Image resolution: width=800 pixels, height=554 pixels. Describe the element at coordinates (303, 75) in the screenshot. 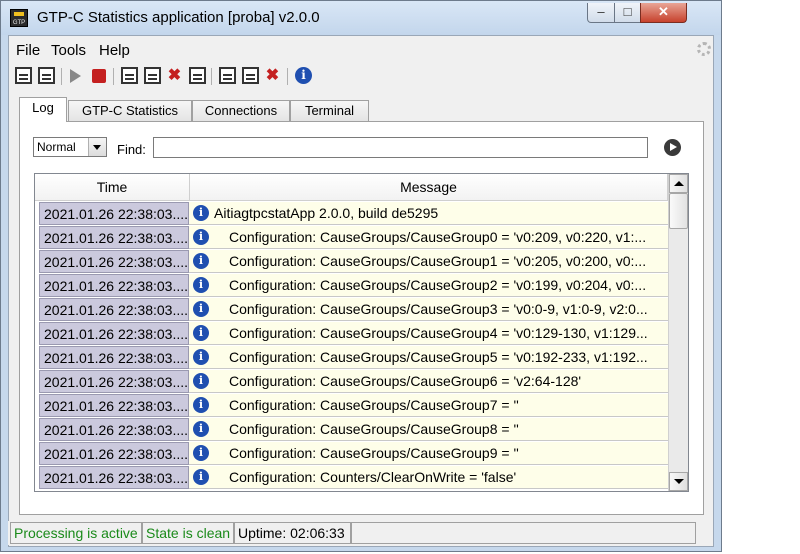

I see `about-icon: i` at that location.